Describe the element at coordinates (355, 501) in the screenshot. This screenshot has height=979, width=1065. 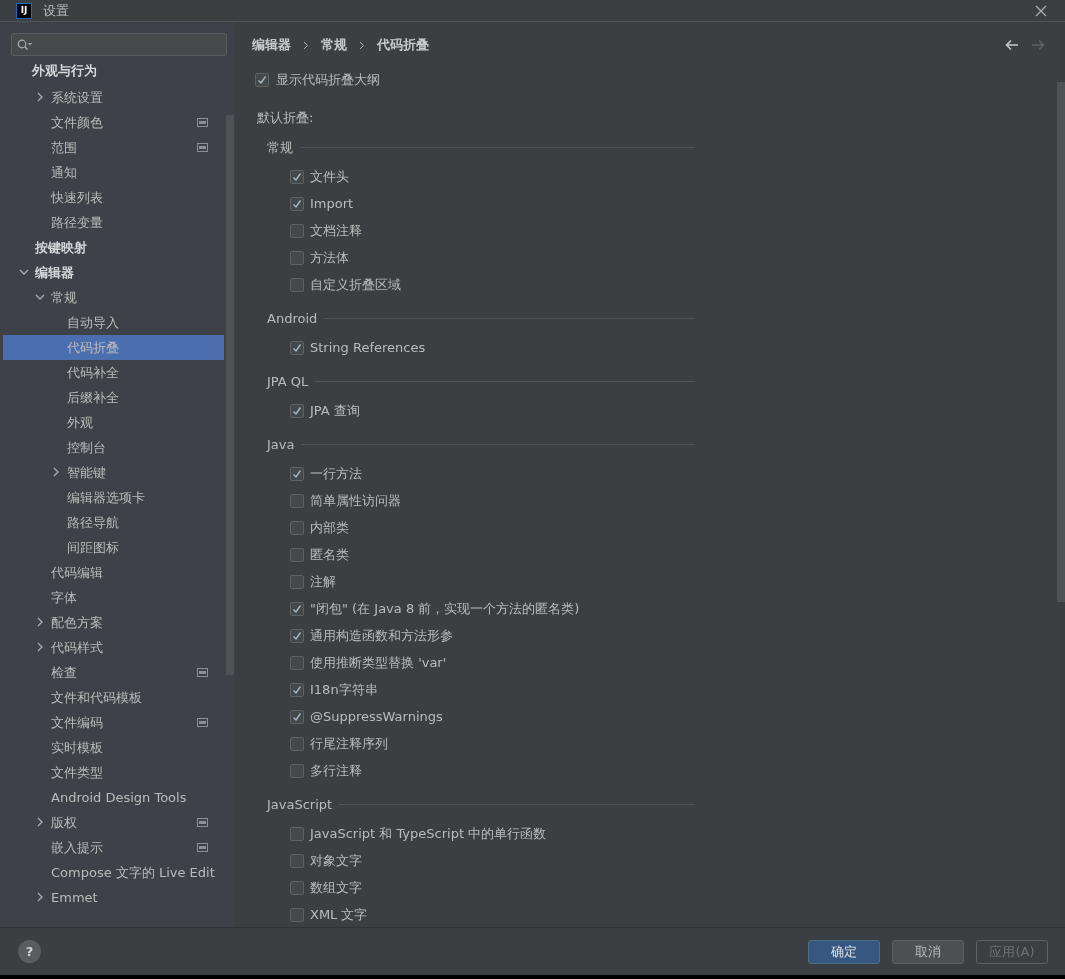
I see `checkbox-label: 简单属性访问器` at that location.